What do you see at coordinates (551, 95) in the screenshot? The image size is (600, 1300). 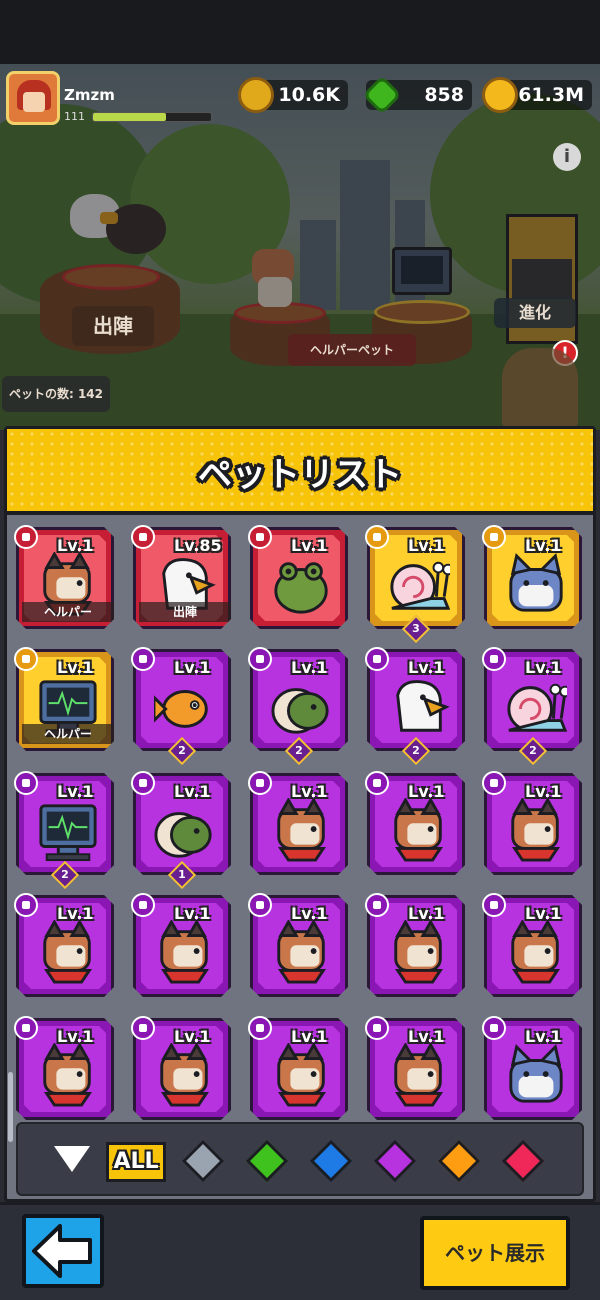 I see `coin-value: 61.3M` at bounding box center [551, 95].